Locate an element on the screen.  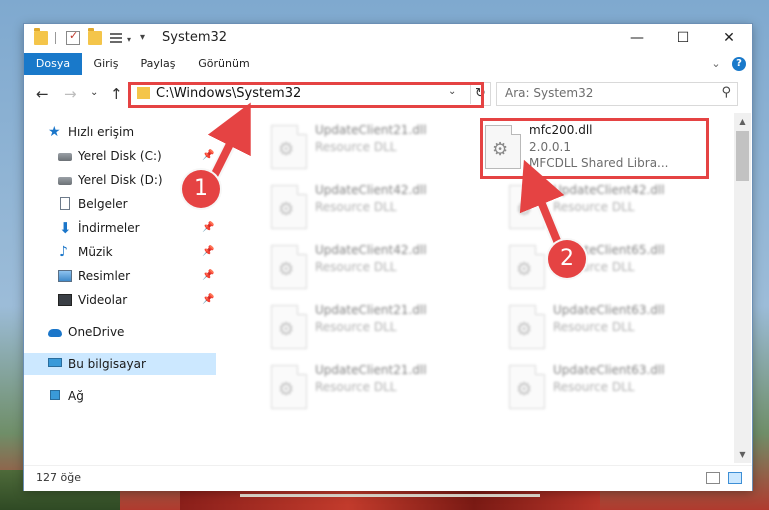
sidebar-item-onedrive: OneDrive is located at coordinates (120, 332).